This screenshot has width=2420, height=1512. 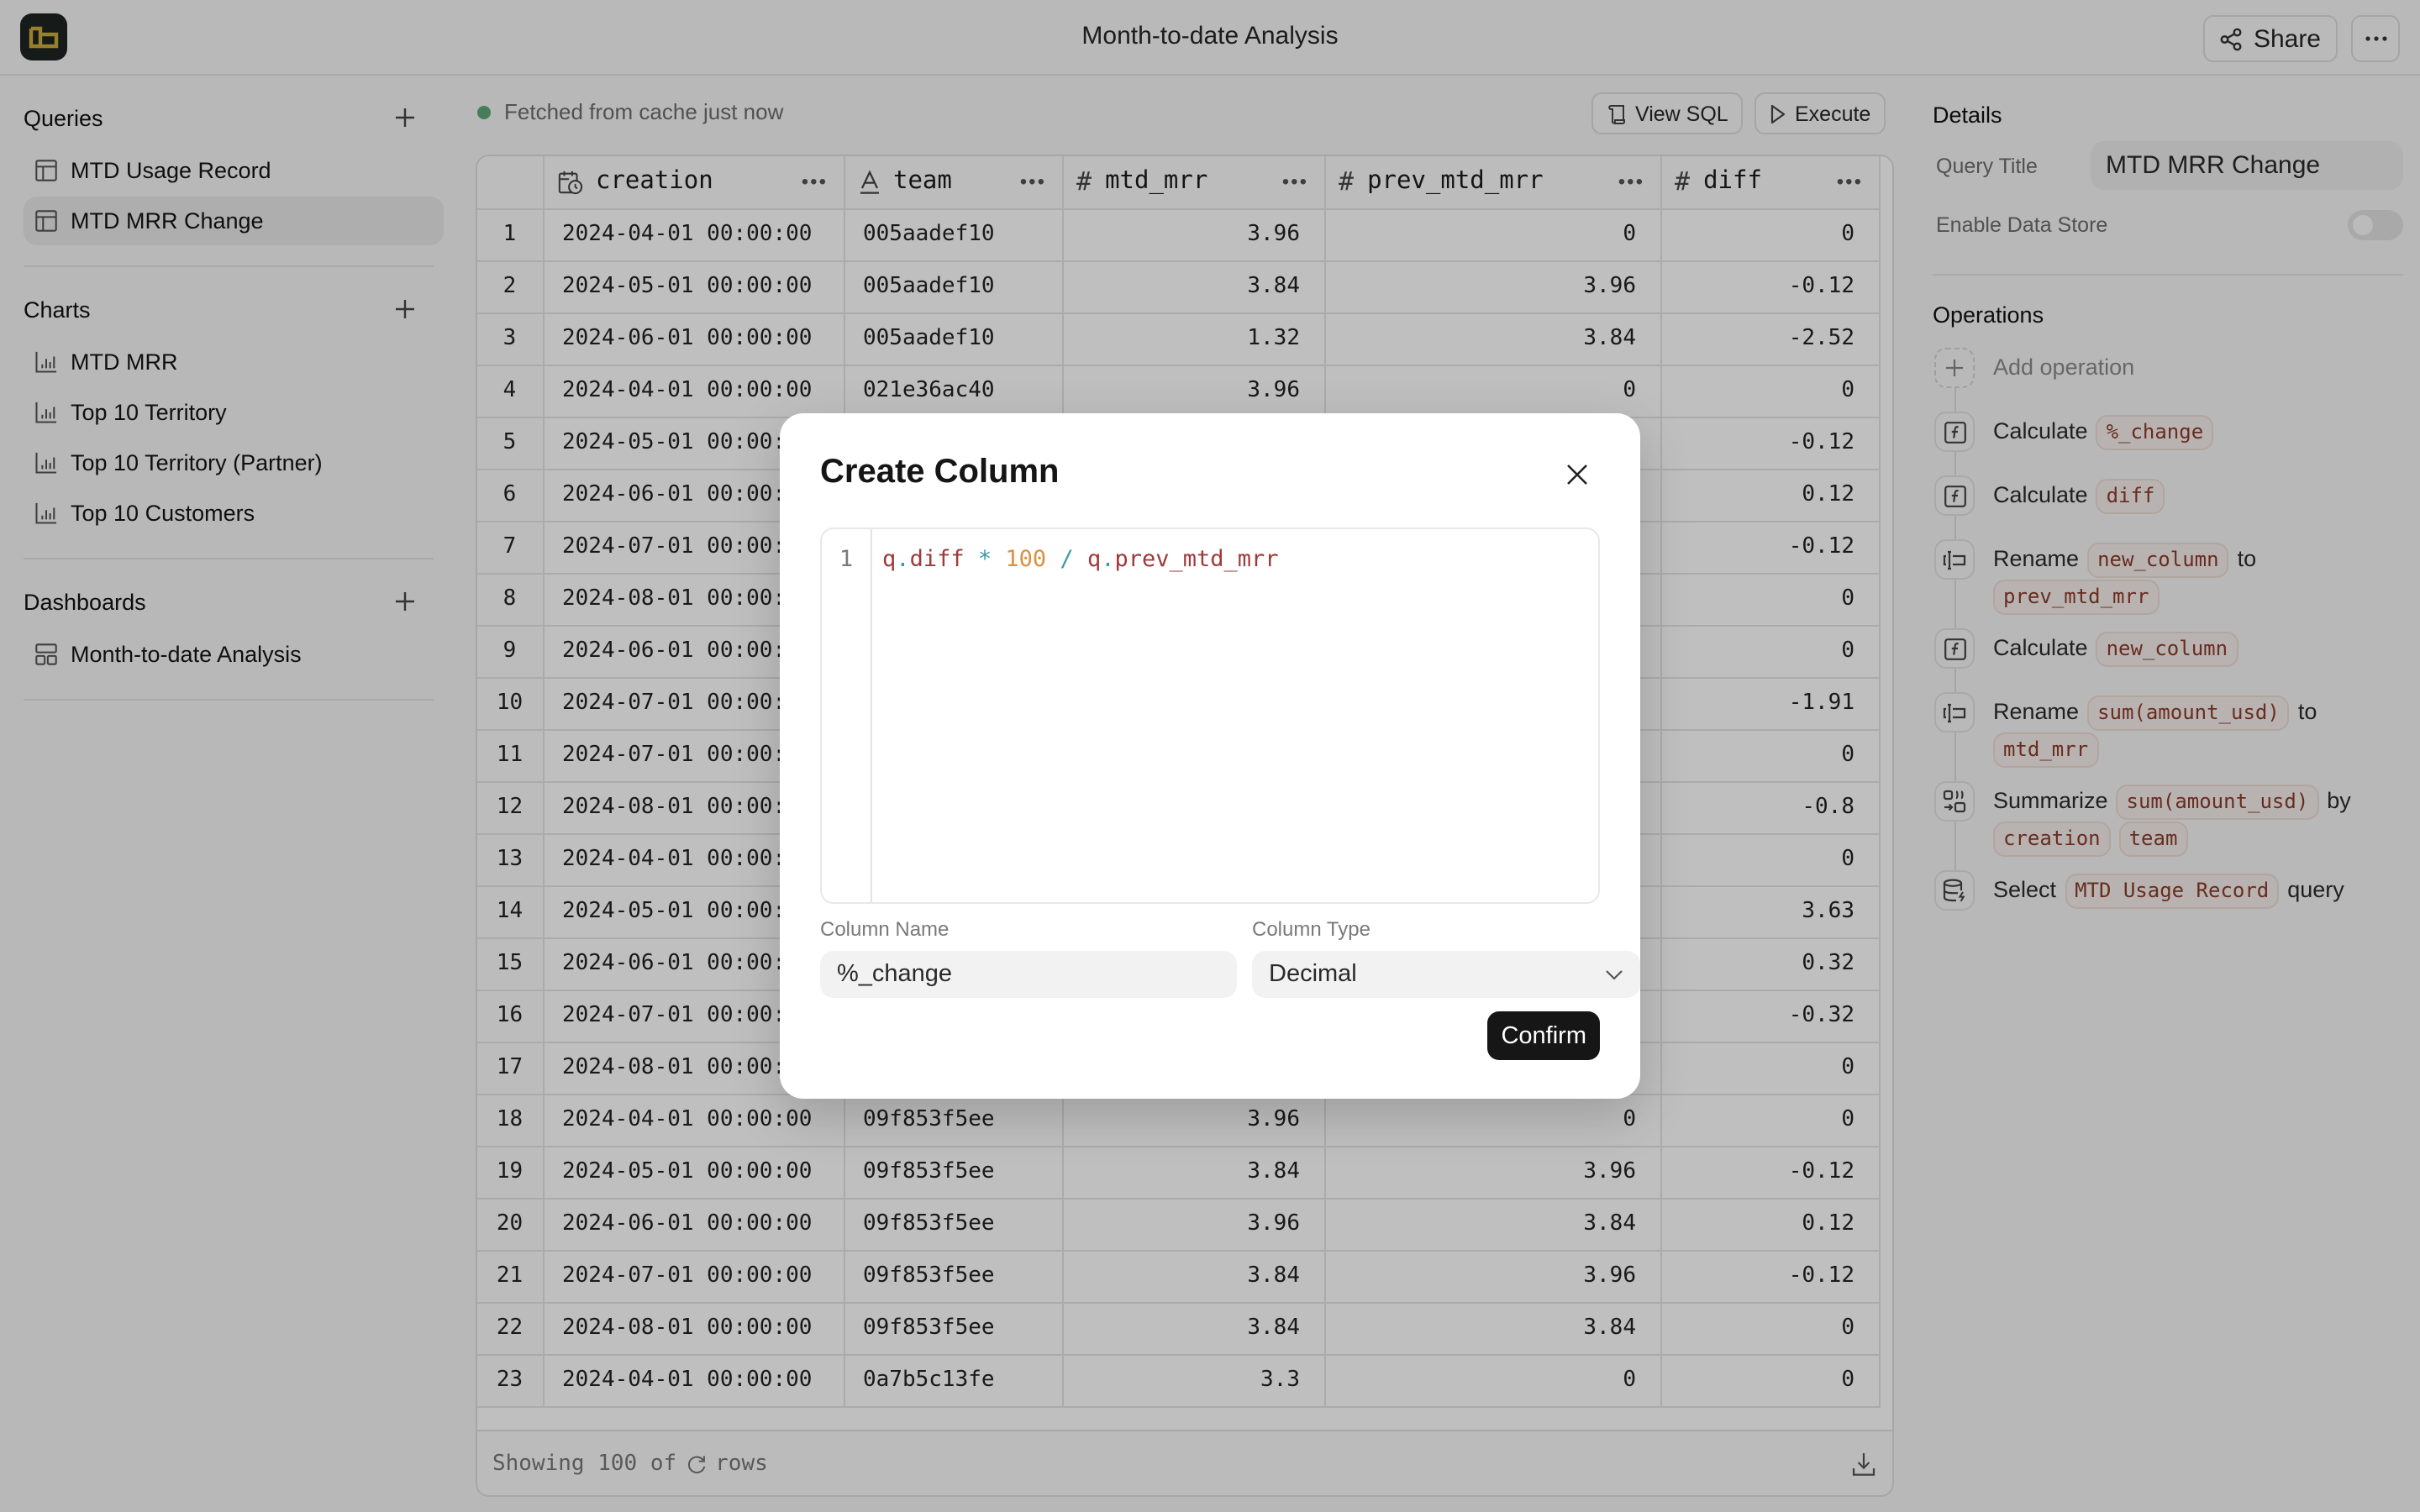 I want to click on code-token: *, so click(x=985, y=559).